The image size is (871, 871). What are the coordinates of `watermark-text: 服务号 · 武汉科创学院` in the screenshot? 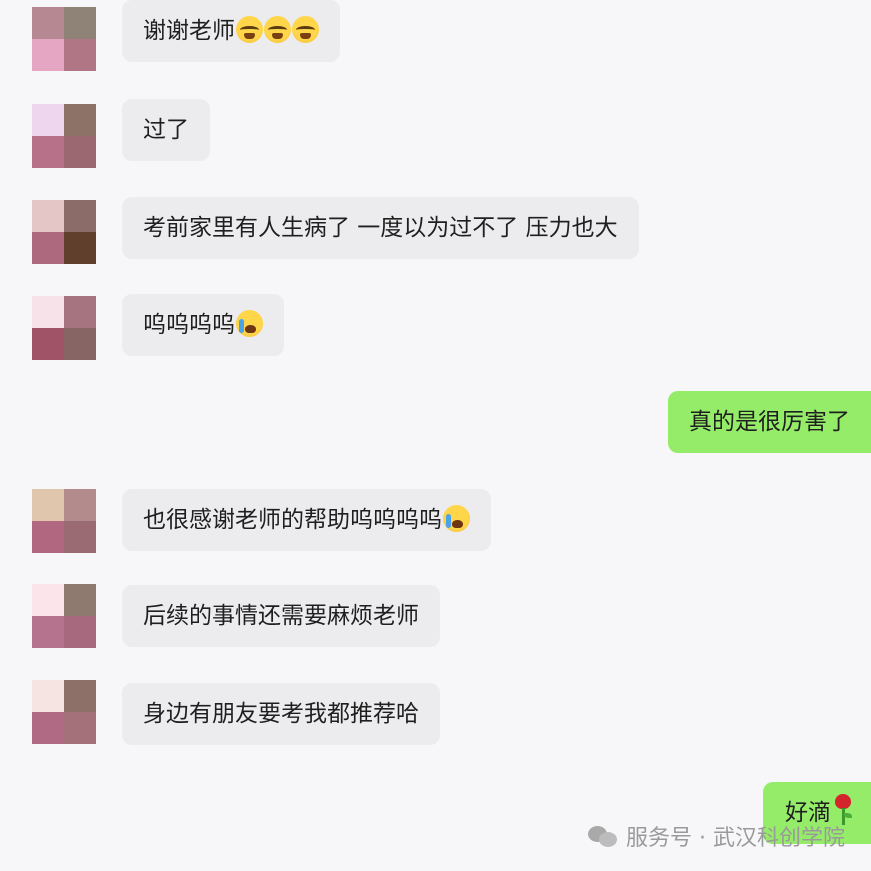 It's located at (735, 838).